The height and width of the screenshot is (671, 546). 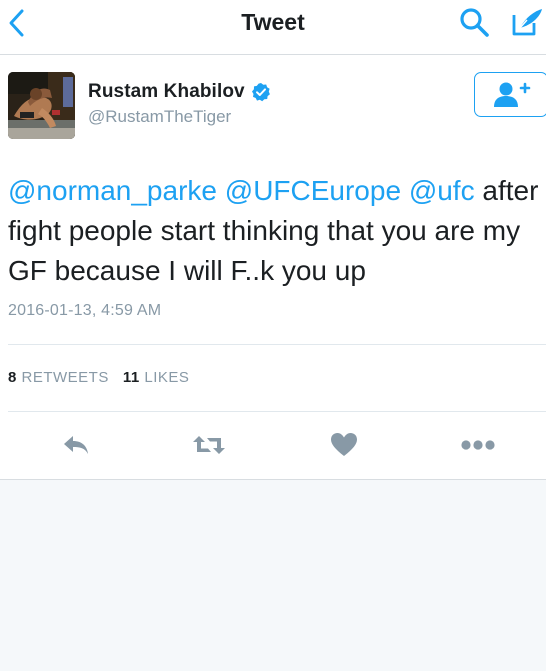 I want to click on follow-button, so click(x=510, y=94).